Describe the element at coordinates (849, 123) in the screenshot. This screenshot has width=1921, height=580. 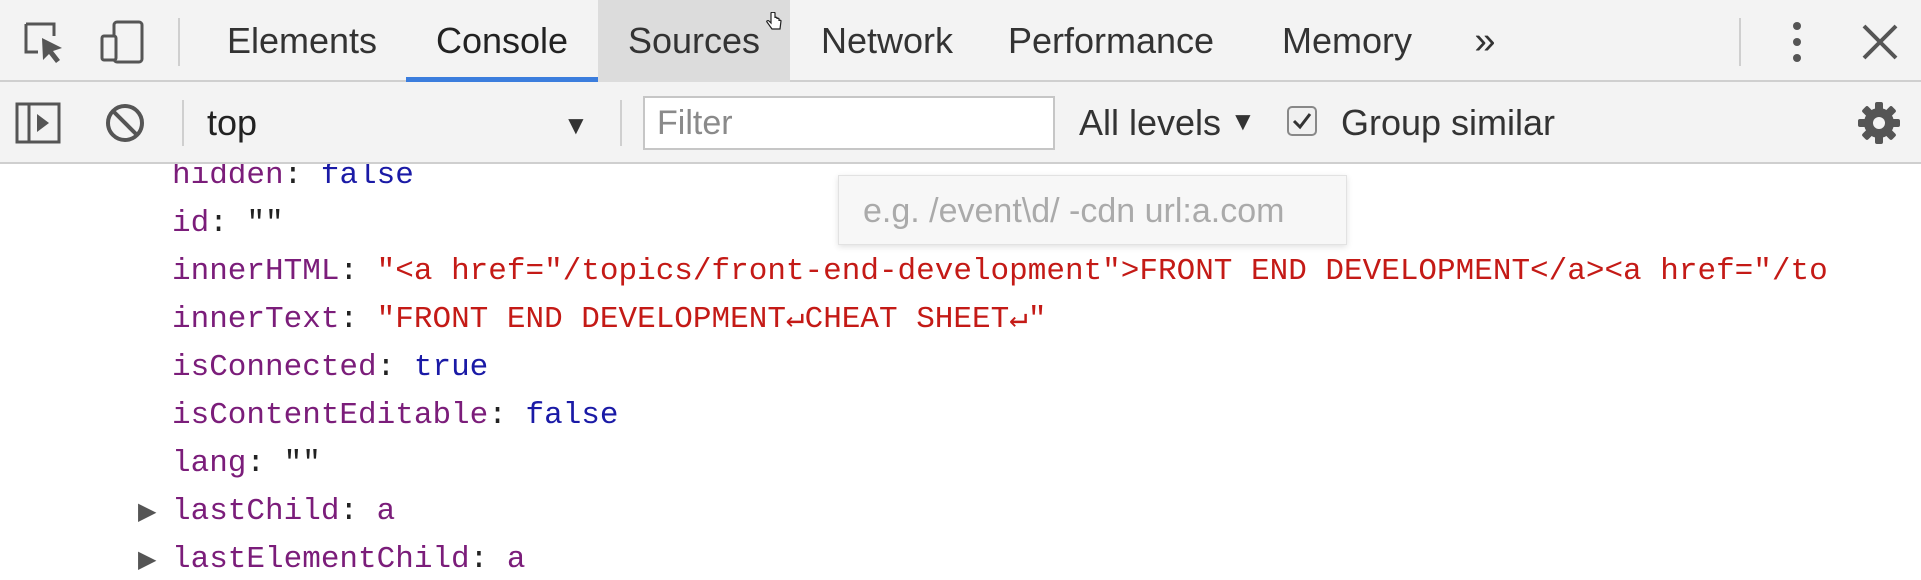
I see `filter-input` at that location.